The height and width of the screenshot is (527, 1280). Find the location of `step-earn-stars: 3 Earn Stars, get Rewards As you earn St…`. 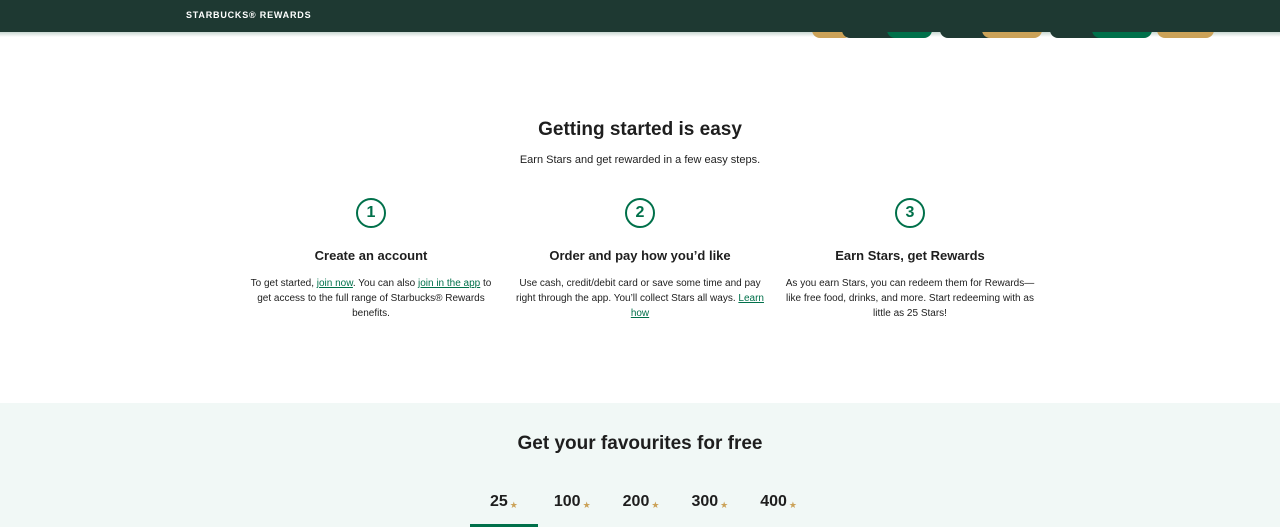

step-earn-stars: 3 Earn Stars, get Rewards As you earn St… is located at coordinates (910, 259).